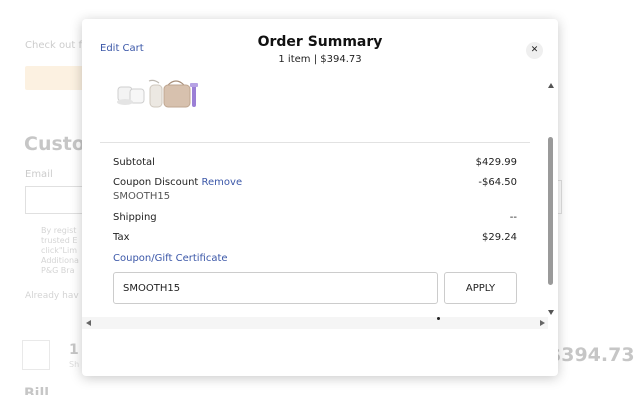 Image resolution: width=640 pixels, height=395 pixels. I want to click on coupon-discount-label-group: Coupon Discount Remove, so click(177, 182).